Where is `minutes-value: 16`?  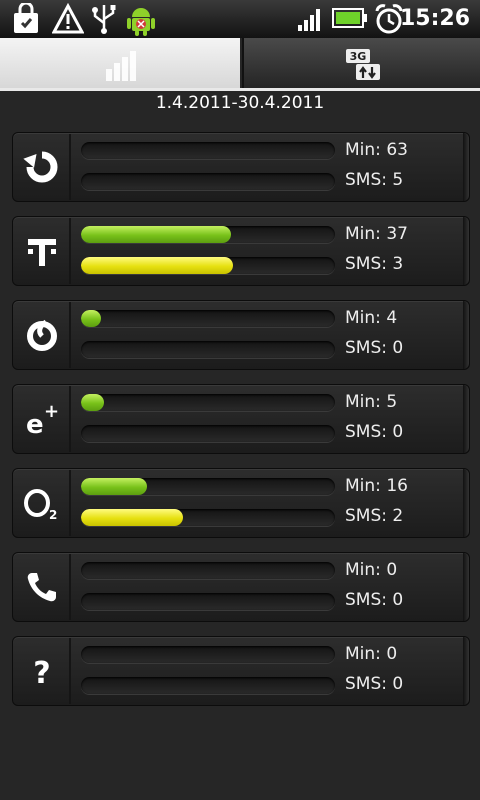
minutes-value: 16 is located at coordinates (397, 486).